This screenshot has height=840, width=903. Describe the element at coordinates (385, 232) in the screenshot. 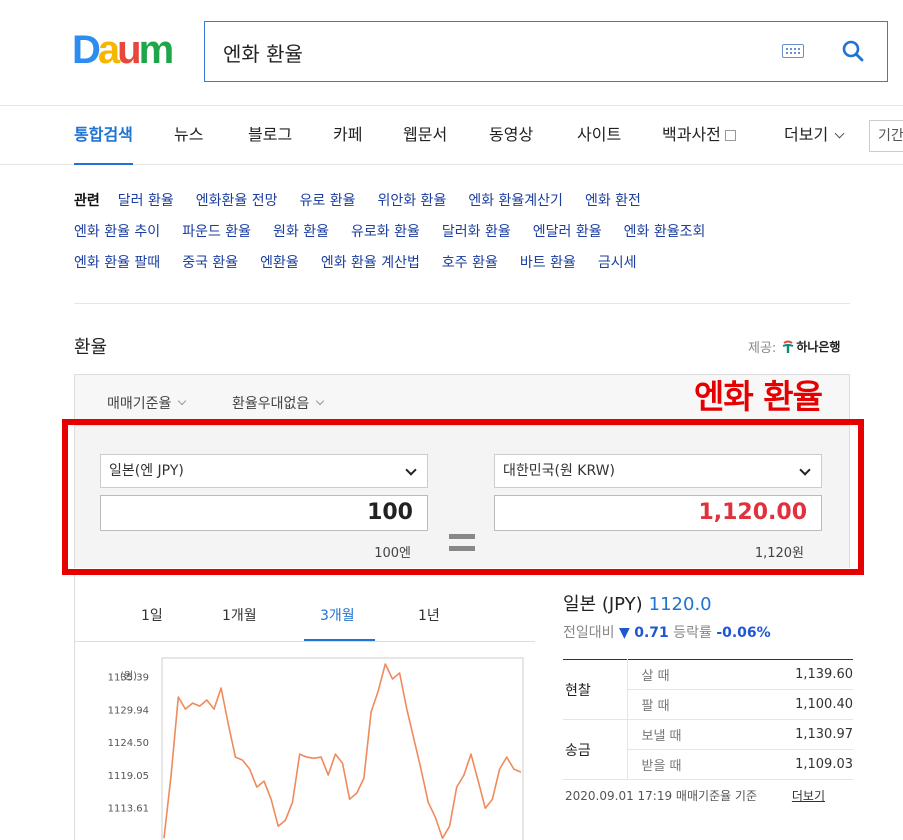

I see `related-link: 유로화 환율` at that location.